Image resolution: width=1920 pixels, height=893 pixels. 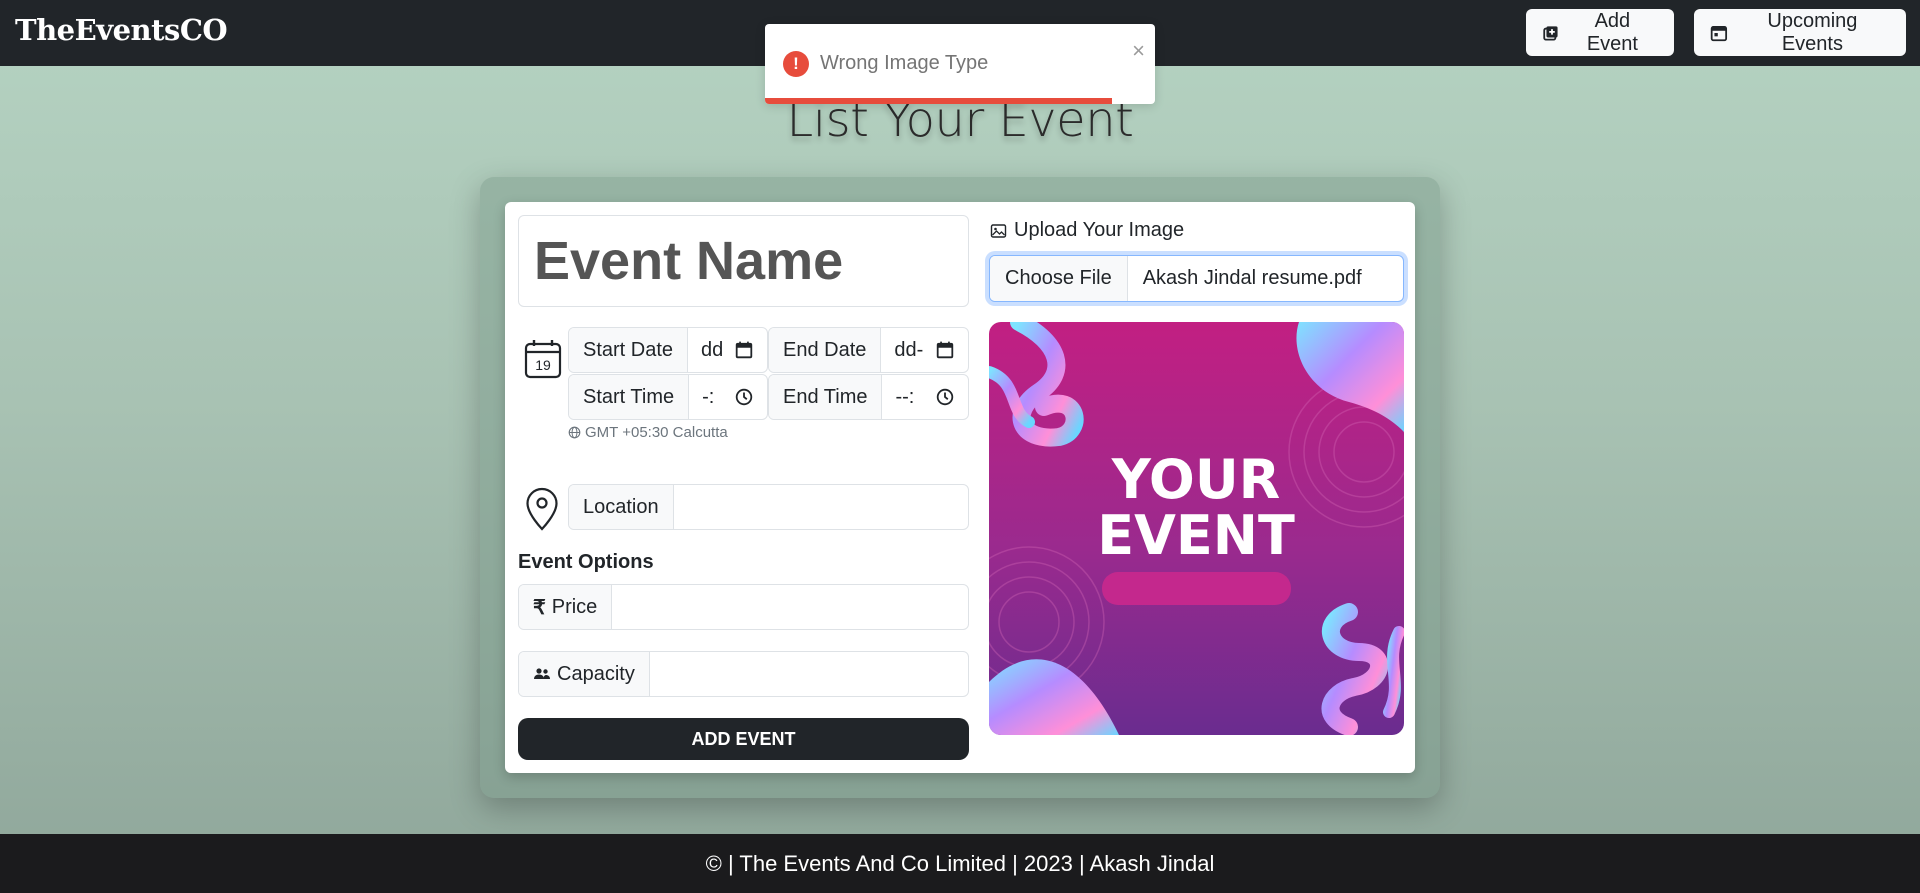 What do you see at coordinates (1612, 32) in the screenshot?
I see `add-event-label: Add Event` at bounding box center [1612, 32].